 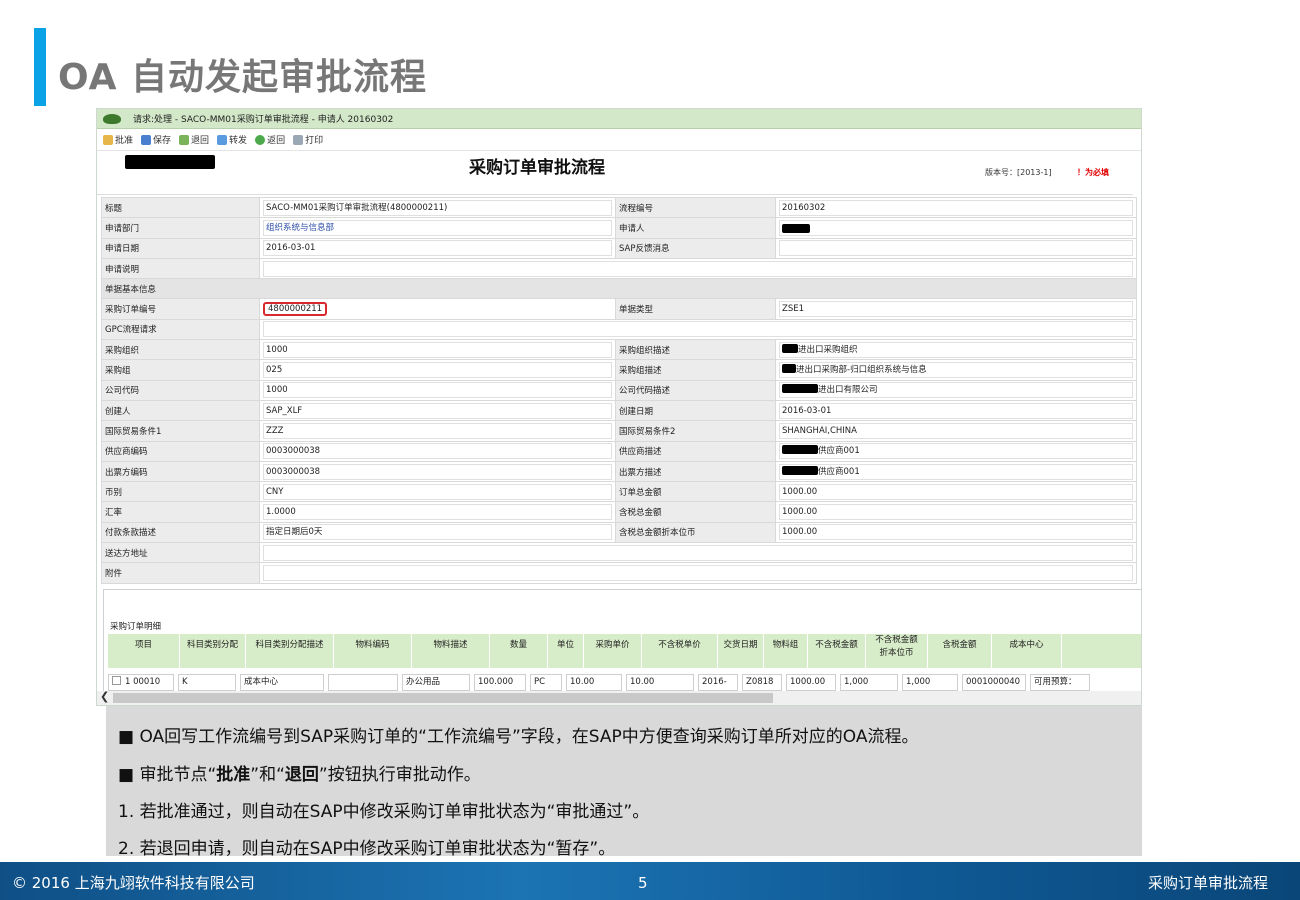 I want to click on form-section-row: 单据基本信息, so click(x=619, y=289).